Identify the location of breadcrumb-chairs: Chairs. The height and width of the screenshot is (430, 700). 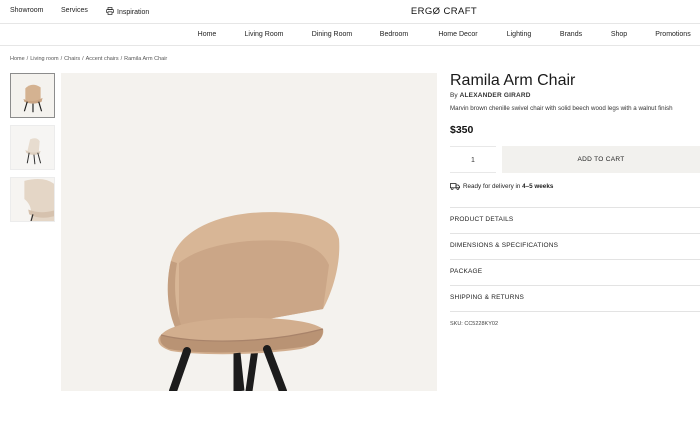
(72, 59).